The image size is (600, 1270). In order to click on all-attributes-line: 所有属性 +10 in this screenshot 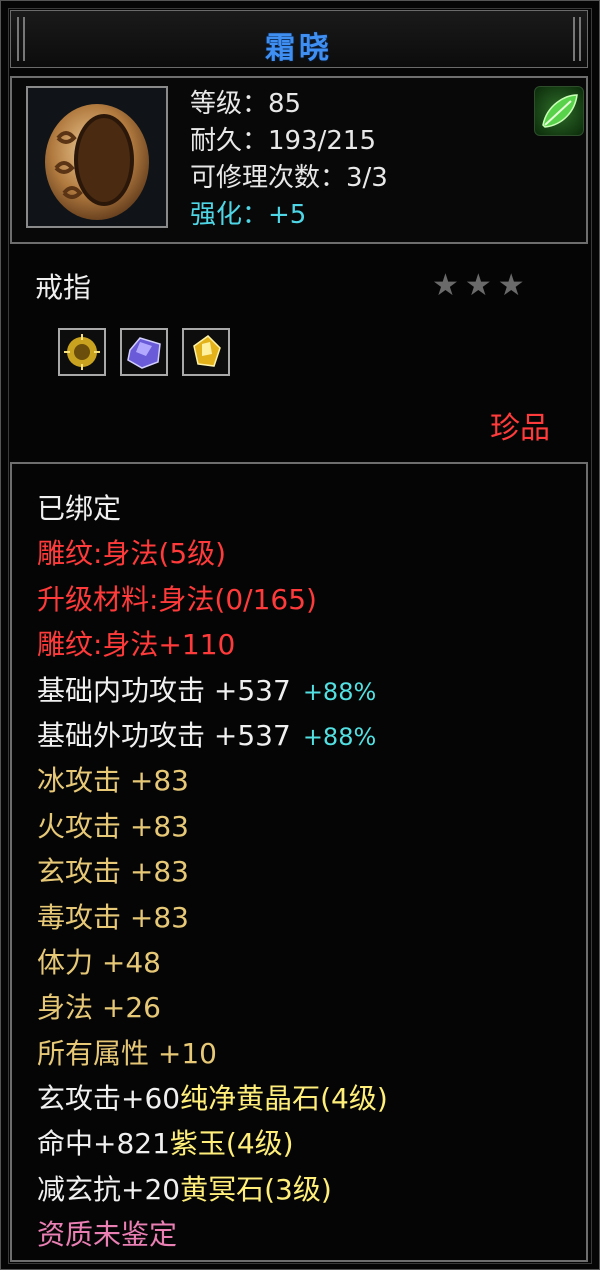, I will do `click(127, 1053)`.